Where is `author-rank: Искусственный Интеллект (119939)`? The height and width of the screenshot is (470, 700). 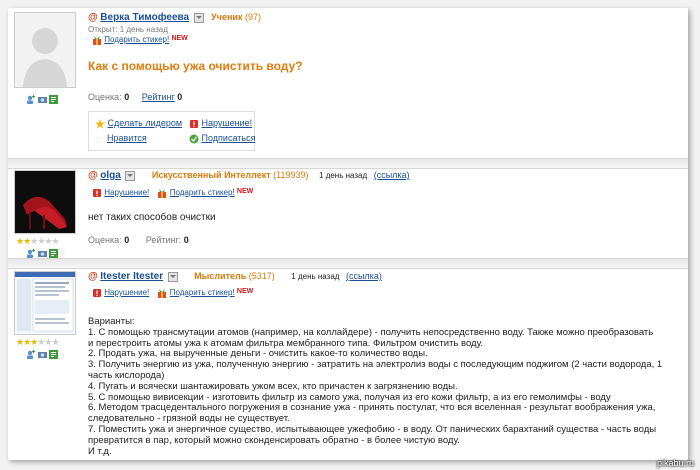 author-rank: Искусственный Интеллект (119939) is located at coordinates (230, 175).